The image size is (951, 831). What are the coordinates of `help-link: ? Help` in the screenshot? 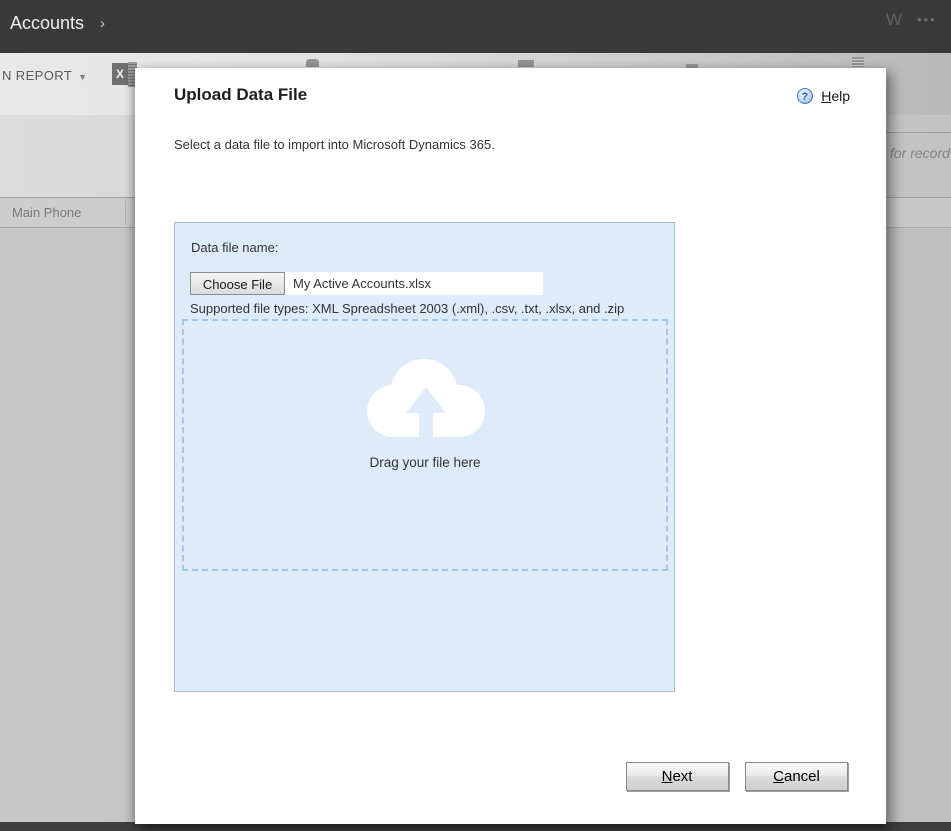 It's located at (823, 96).